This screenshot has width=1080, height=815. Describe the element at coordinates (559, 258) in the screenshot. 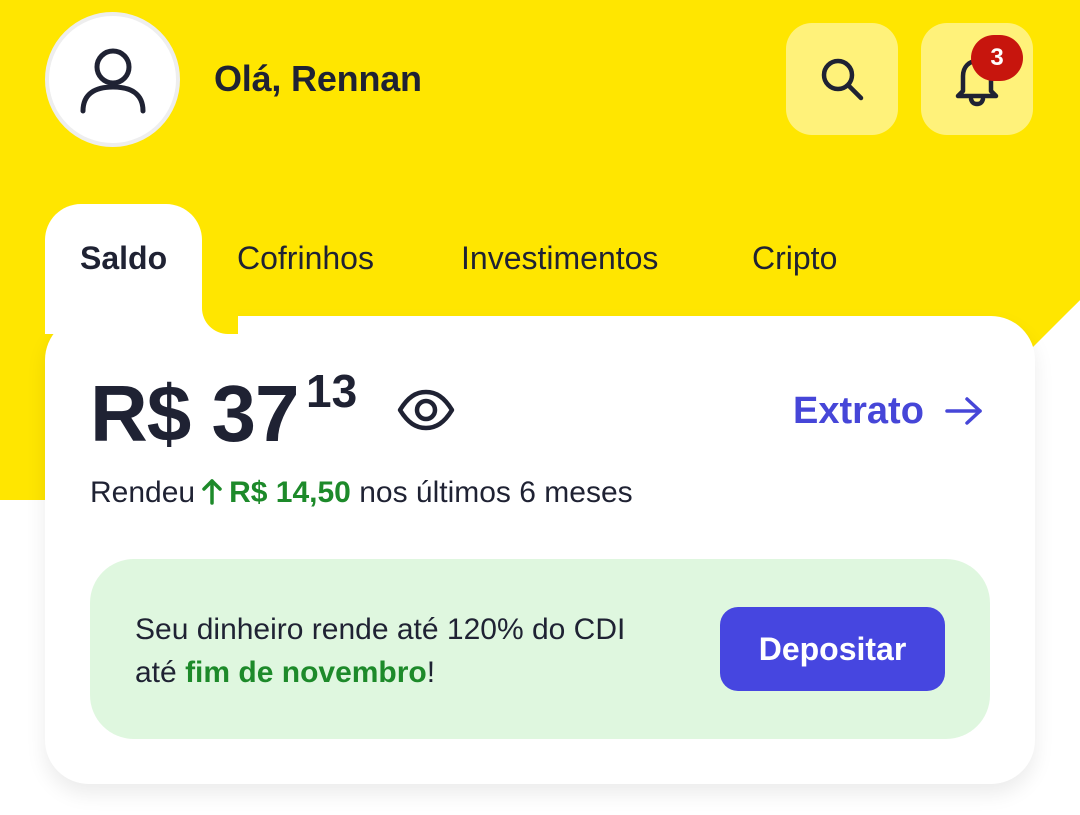

I see `tab-investimentos: Investimentos` at that location.